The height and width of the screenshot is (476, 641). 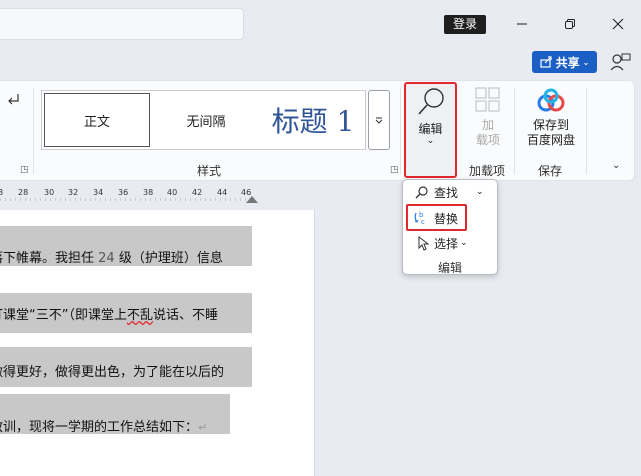 What do you see at coordinates (186, 315) in the screenshot?
I see `text-run: 说话、不睡` at bounding box center [186, 315].